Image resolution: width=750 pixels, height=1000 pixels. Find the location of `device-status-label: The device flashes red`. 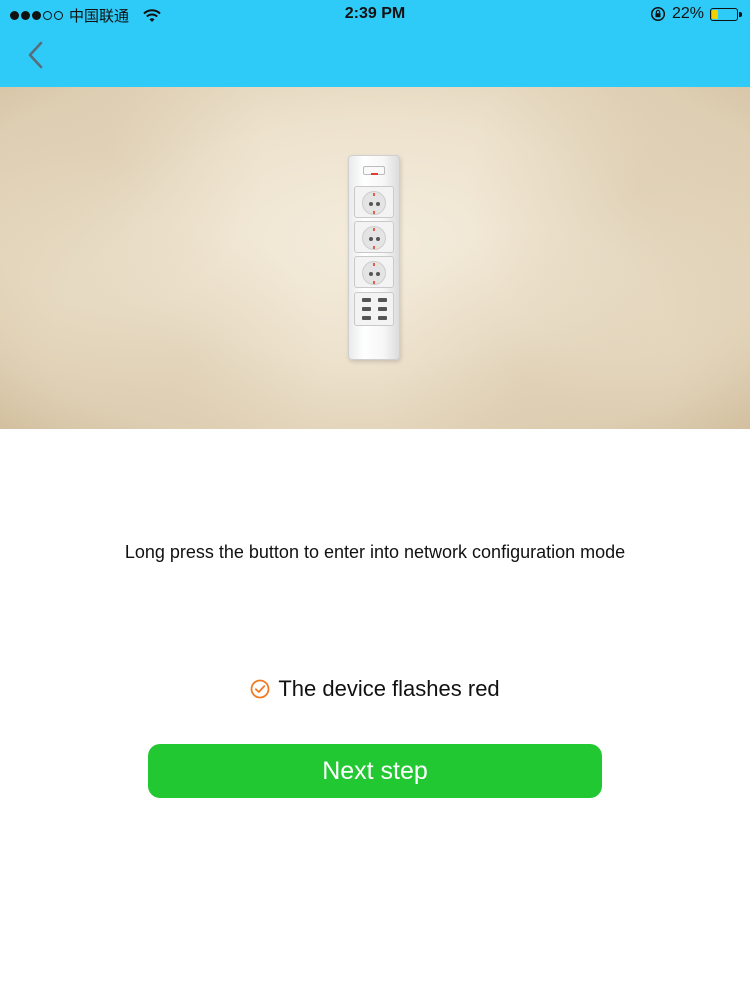

device-status-label: The device flashes red is located at coordinates (389, 688).